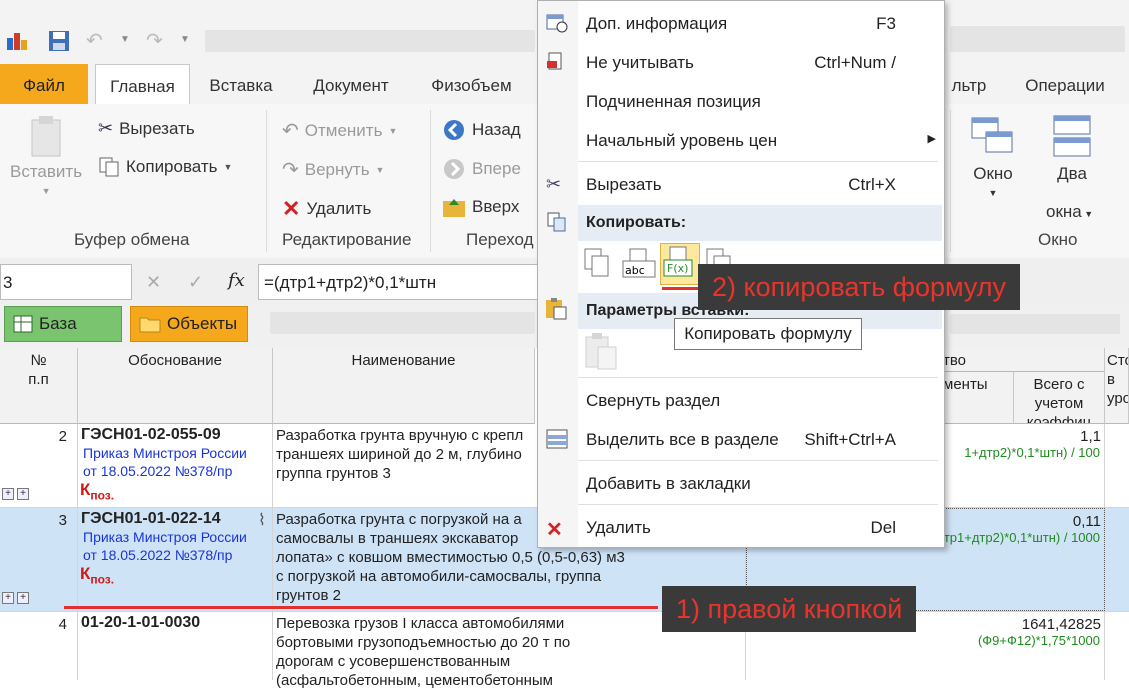 This screenshot has height=690, width=1129. I want to click on red-underline, so click(680, 288).